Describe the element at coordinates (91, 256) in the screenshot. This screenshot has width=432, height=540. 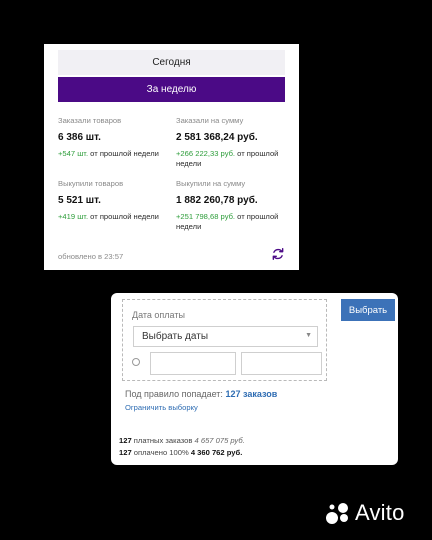
I see `updated-time: обновлено в 23:57` at that location.